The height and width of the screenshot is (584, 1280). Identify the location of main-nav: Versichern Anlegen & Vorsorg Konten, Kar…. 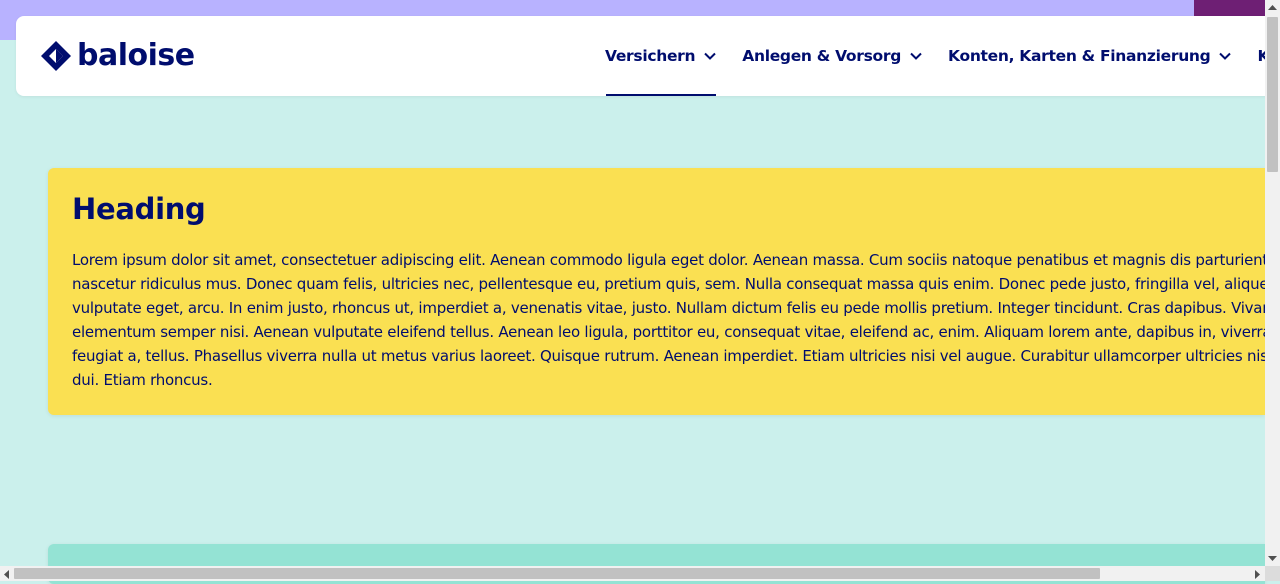
(942, 56).